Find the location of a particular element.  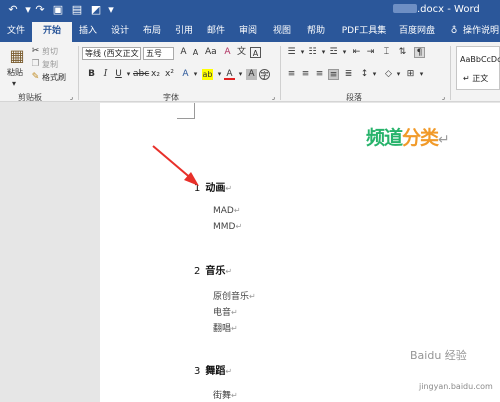

format-painter-icon: ✎ is located at coordinates (35, 77).